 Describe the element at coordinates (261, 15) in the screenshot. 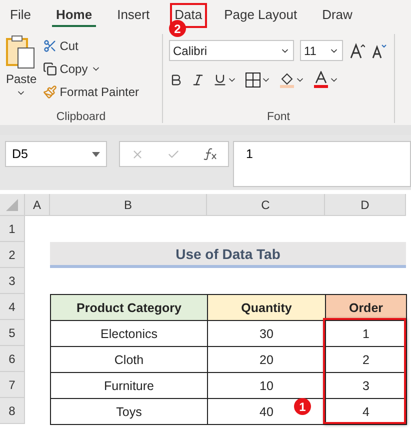

I see `ribbon-tab: Page Layout` at that location.